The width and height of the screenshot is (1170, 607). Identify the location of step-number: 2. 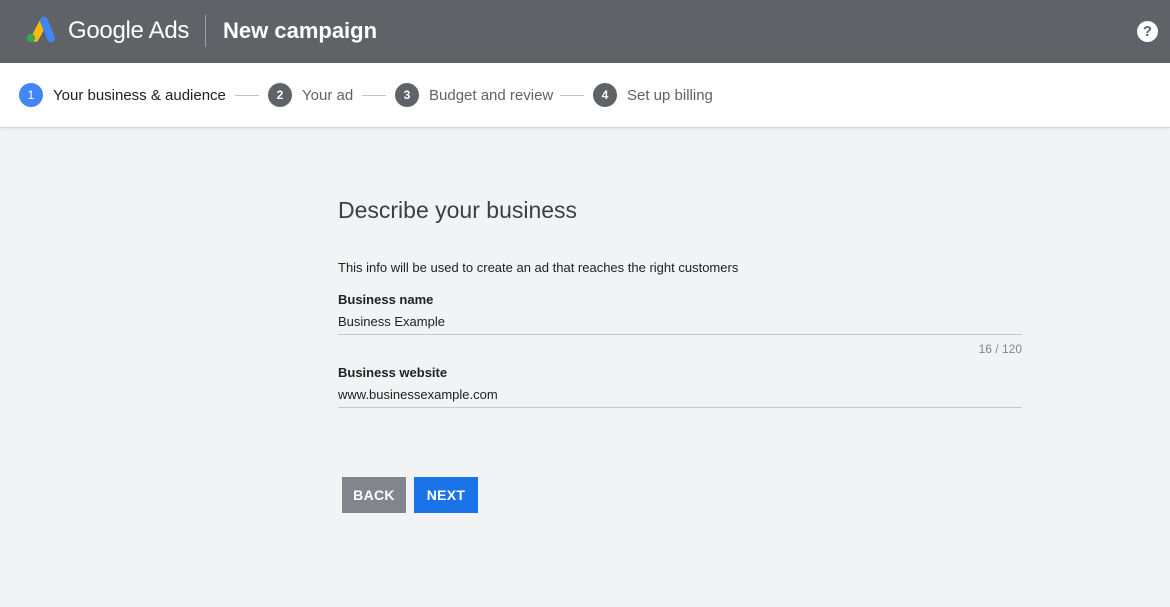
(280, 95).